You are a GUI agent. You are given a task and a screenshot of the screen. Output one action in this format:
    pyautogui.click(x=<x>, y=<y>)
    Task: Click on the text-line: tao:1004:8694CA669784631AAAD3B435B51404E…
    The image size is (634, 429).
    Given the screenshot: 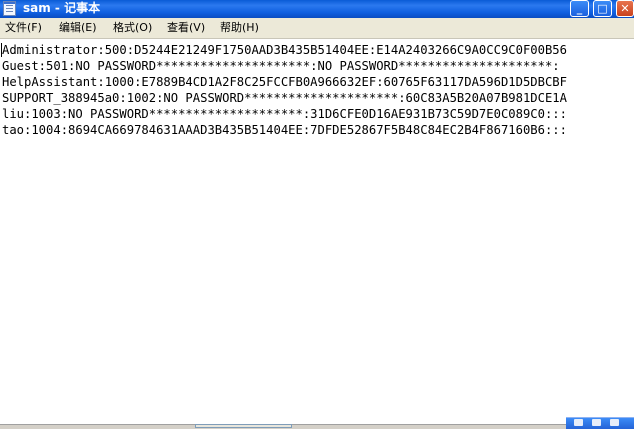 What is the action you would take?
    pyautogui.click(x=284, y=130)
    